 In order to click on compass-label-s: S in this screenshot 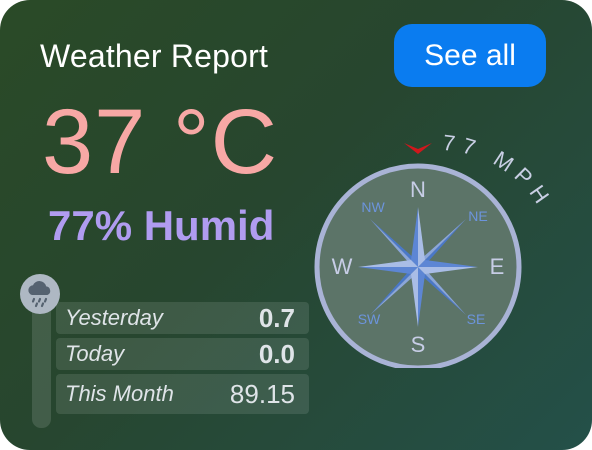, I will do `click(418, 344)`.